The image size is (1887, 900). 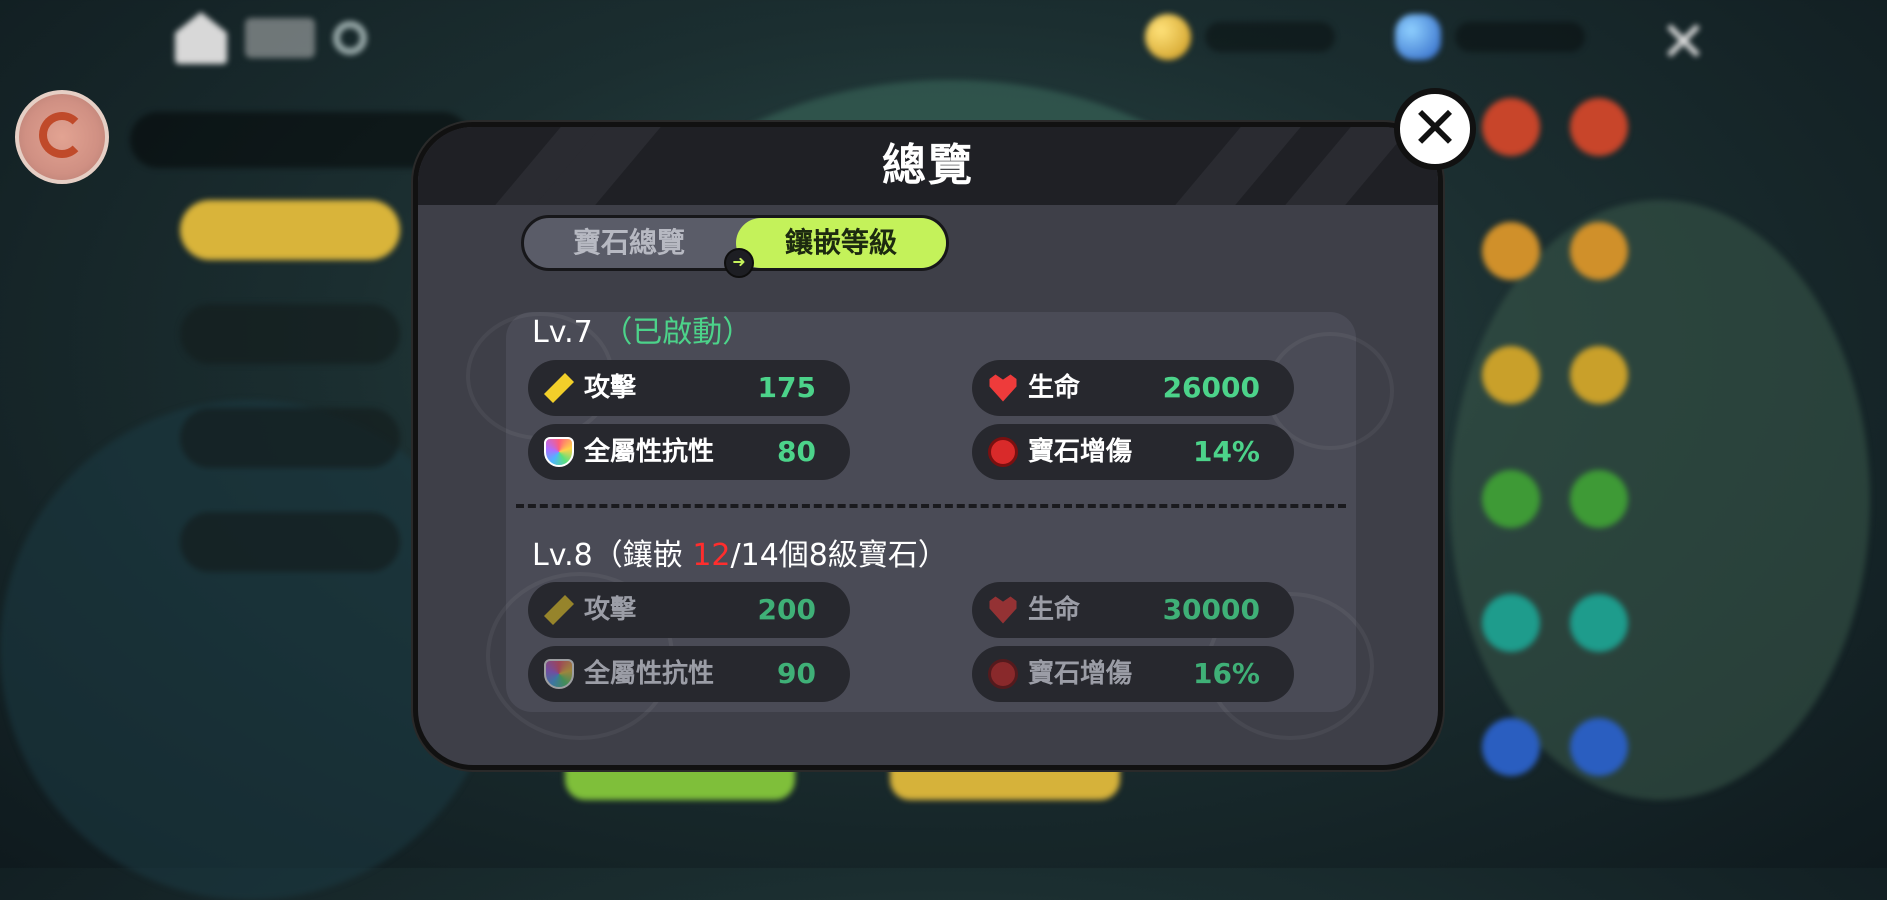 I want to click on gem-slot-column, so click(x=1555, y=470).